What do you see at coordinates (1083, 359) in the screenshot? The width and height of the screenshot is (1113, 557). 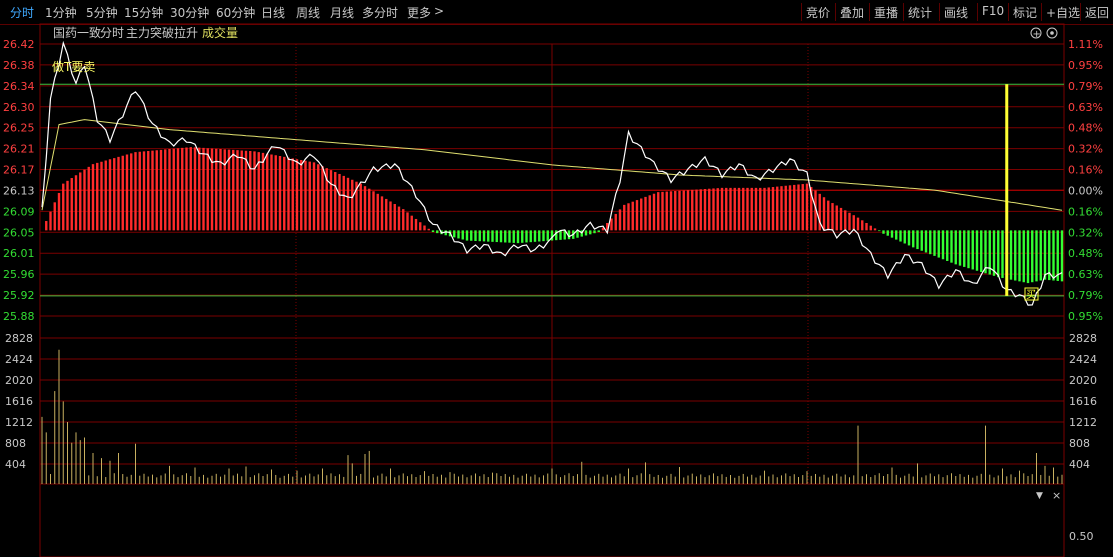 I see `volume-tick-right: 2424` at bounding box center [1083, 359].